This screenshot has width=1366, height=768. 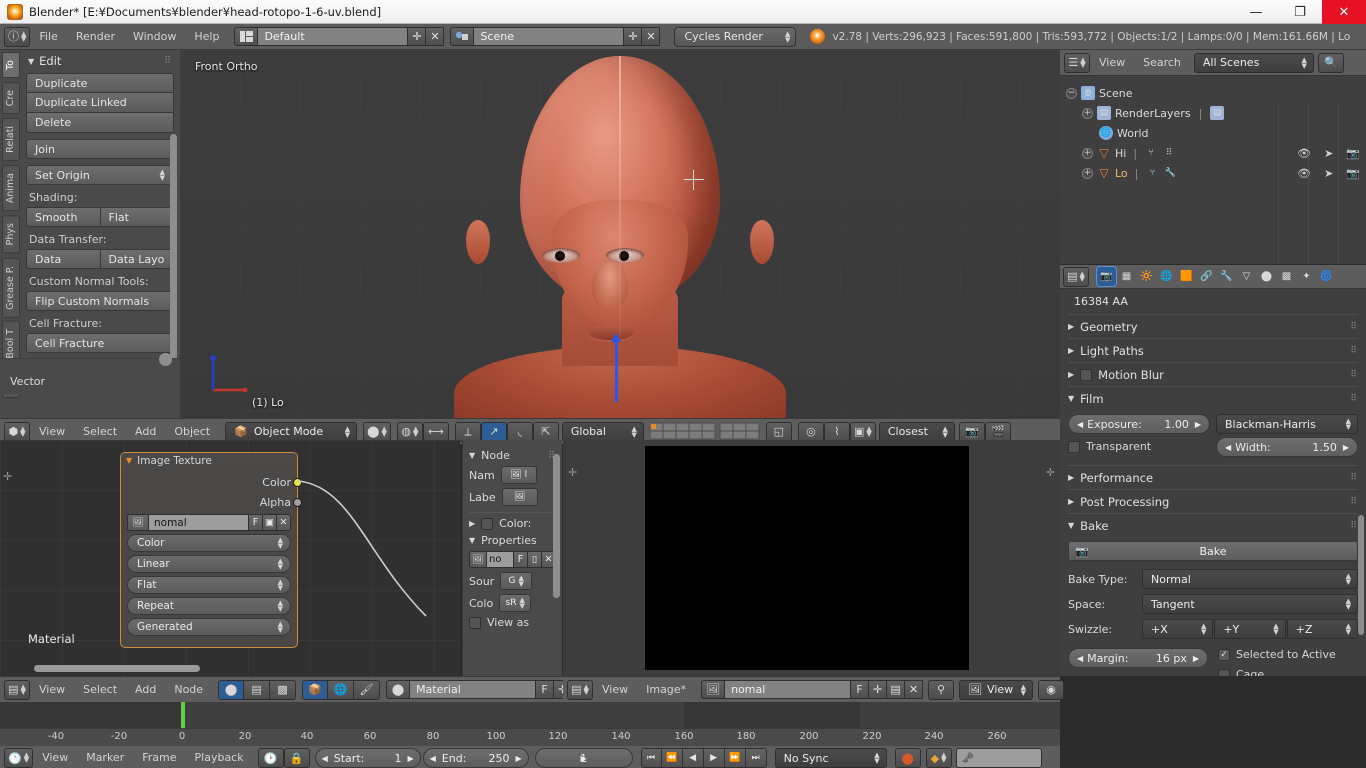 What do you see at coordinates (17, 431) in the screenshot?
I see `editor-type-3dview-icon: ⬢ ▲ ▼` at bounding box center [17, 431].